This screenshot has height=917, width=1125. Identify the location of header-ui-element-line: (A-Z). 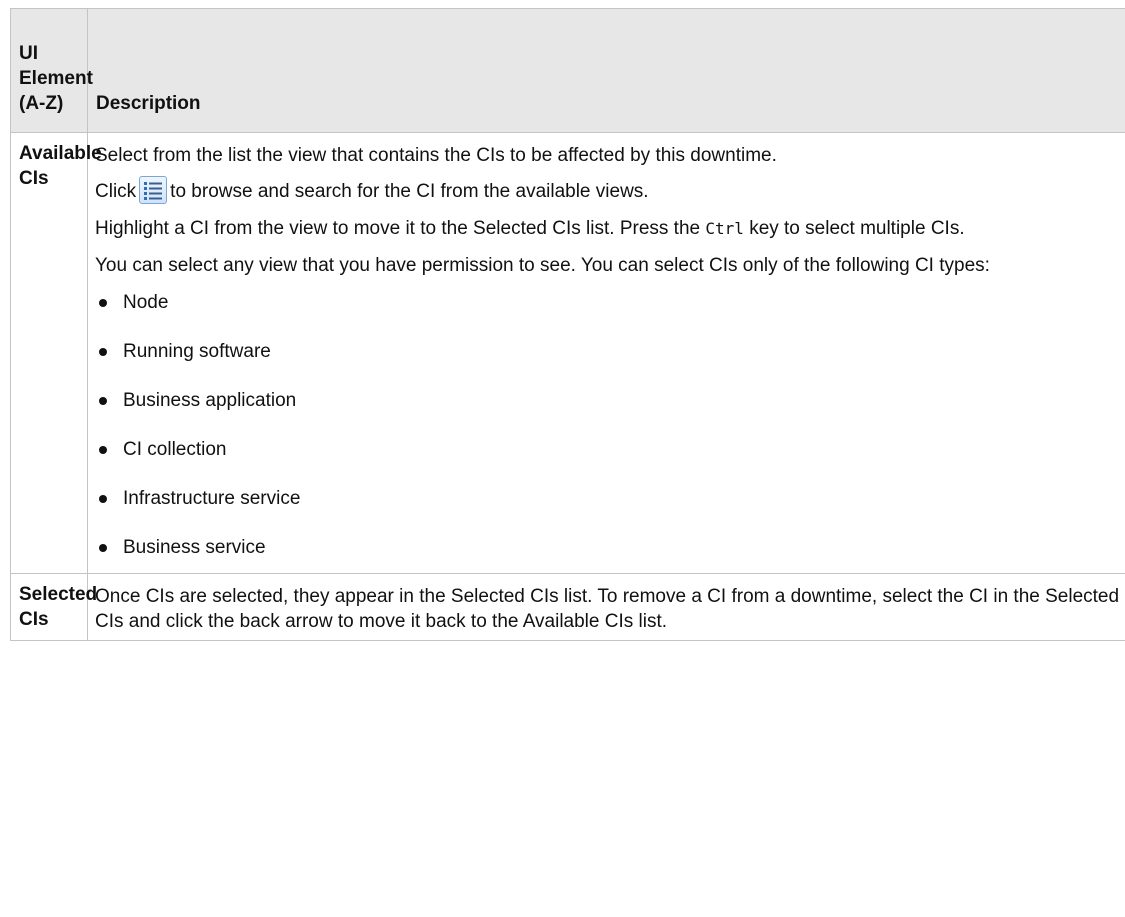
(41, 103).